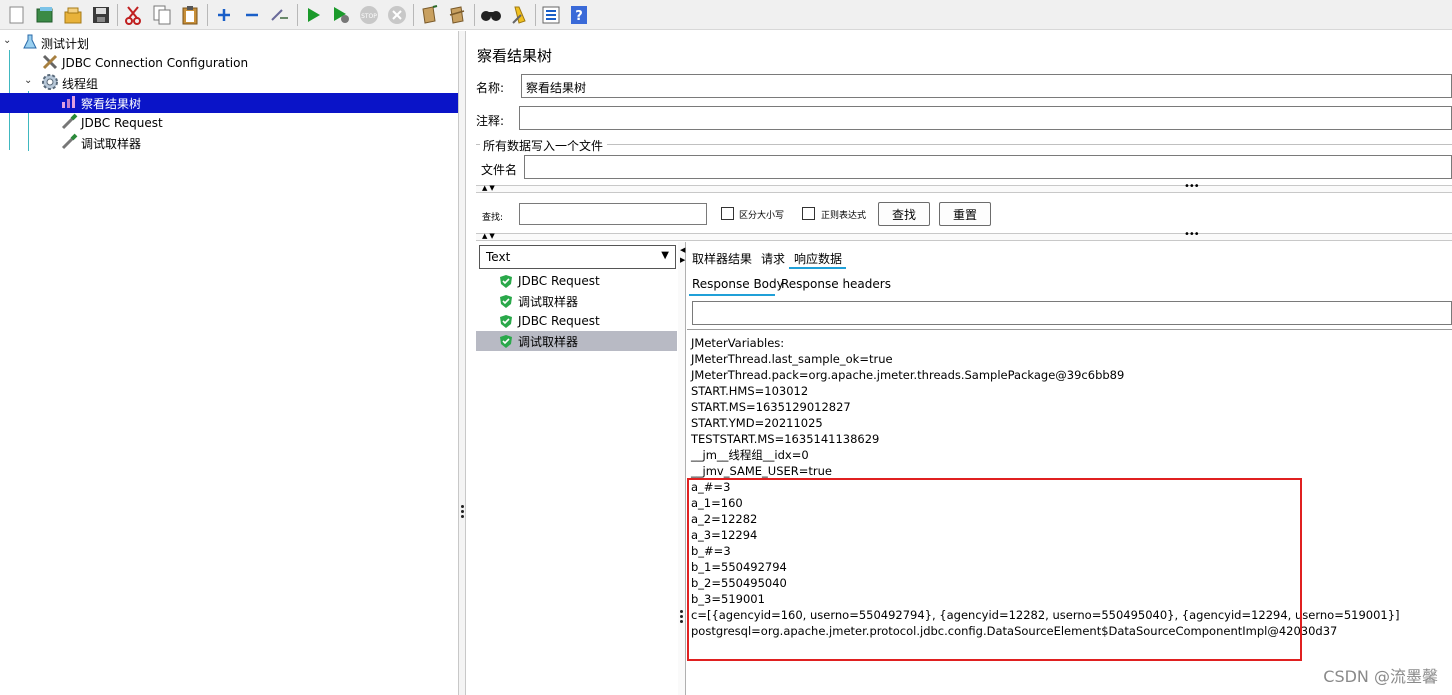  I want to click on tree-item-label: JDBC Connection Configuration, so click(155, 63).